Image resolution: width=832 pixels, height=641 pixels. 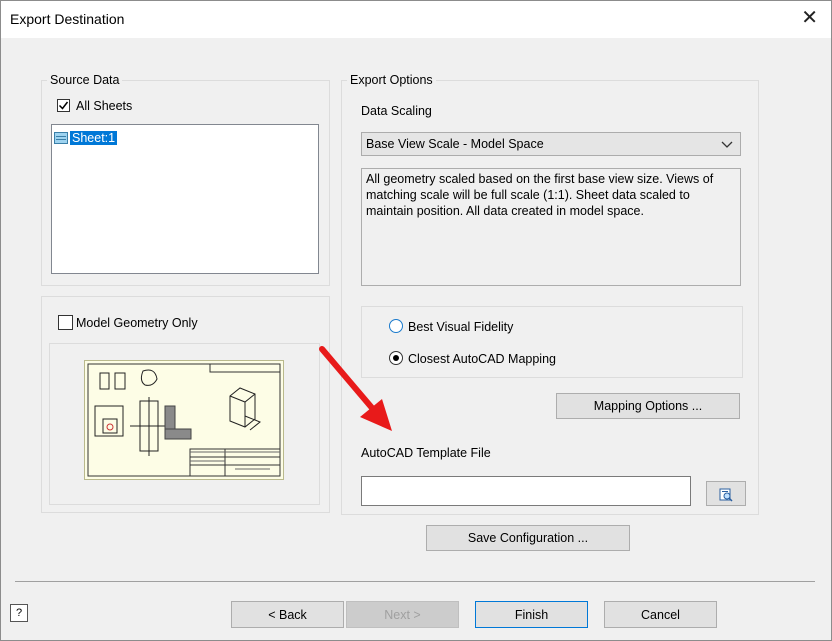 I want to click on drawing-preview-icon, so click(x=184, y=420).